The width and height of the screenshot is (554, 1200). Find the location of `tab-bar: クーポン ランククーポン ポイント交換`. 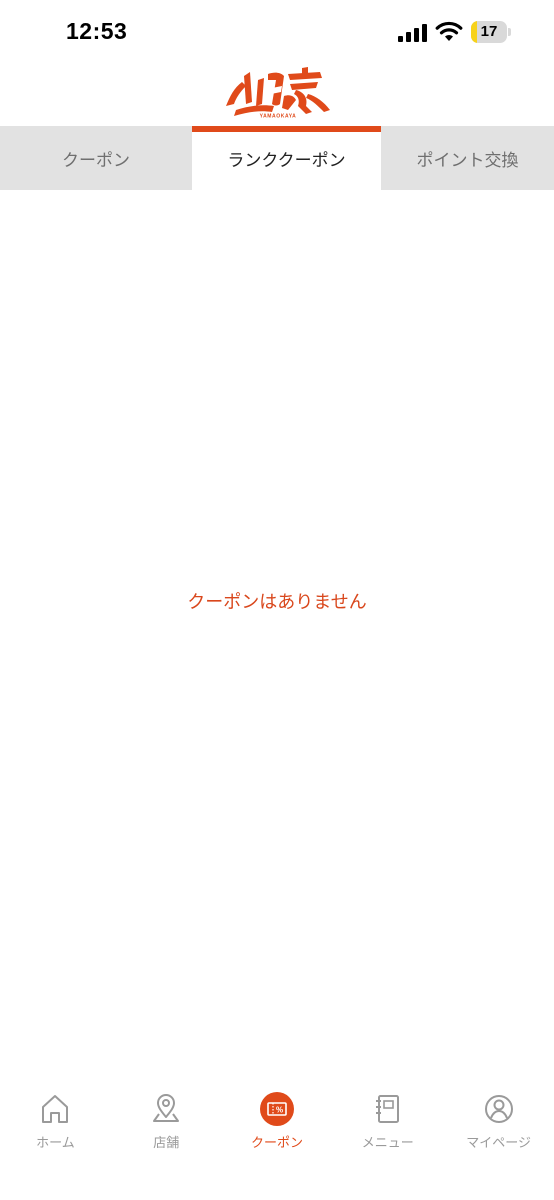

tab-bar: クーポン ランククーポン ポイント交換 is located at coordinates (277, 158).